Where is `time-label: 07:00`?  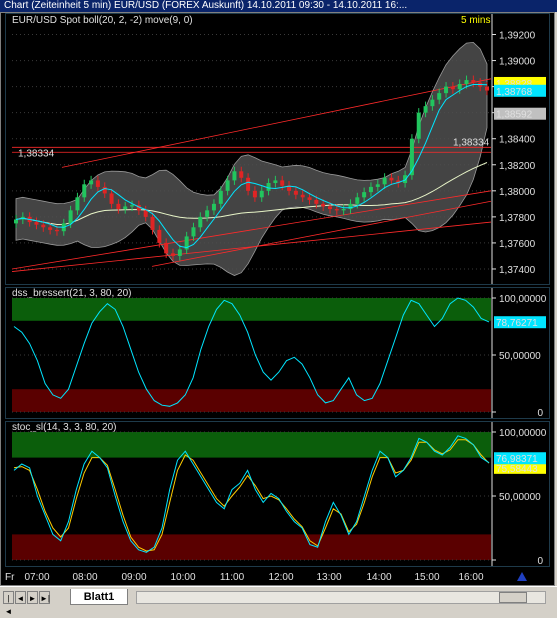 time-label: 07:00 is located at coordinates (36, 577).